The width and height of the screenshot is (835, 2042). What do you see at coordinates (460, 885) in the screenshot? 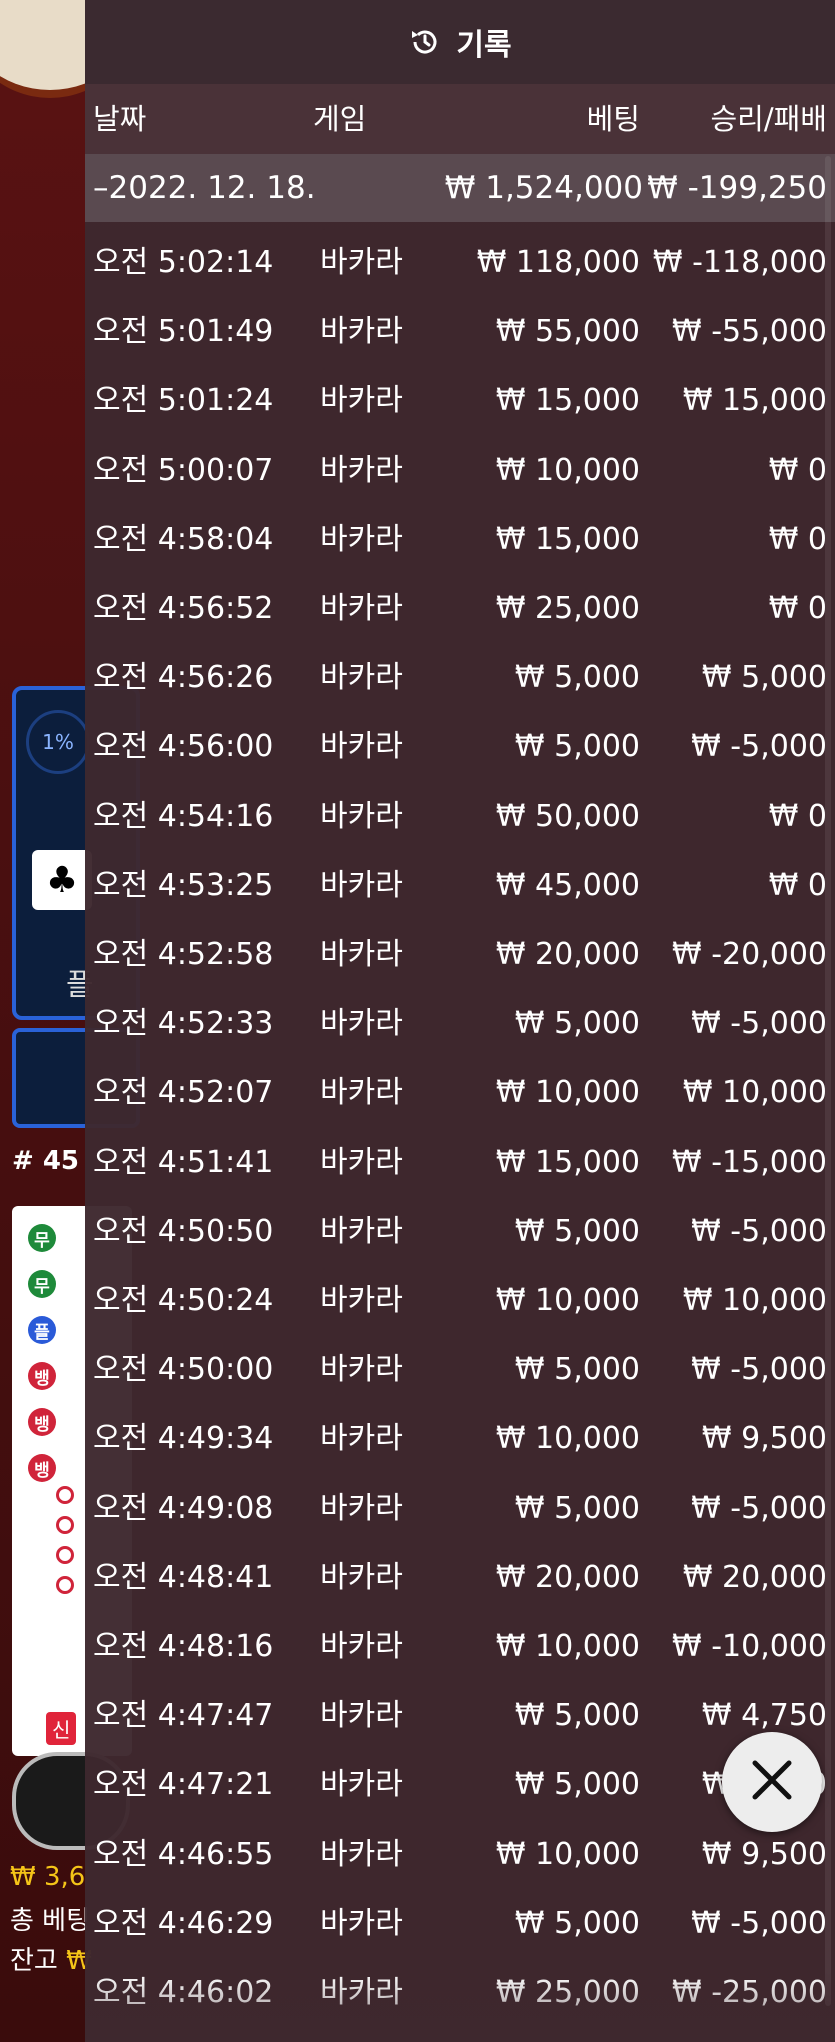
I see `history-row: 오전 4:53:25 바카라 ₩ 45,000 ₩ 0` at bounding box center [460, 885].